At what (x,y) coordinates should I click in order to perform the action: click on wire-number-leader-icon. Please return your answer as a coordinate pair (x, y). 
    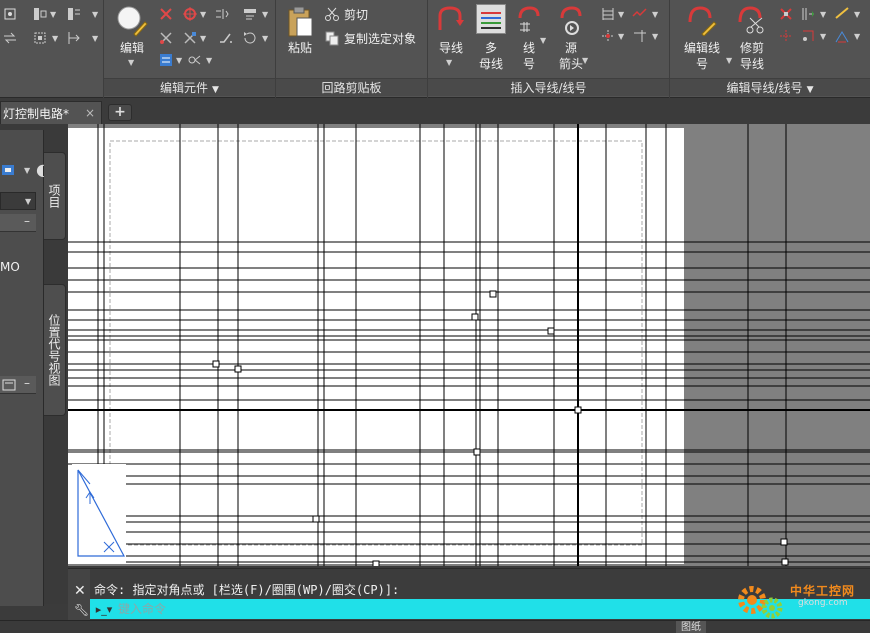
    Looking at the image, I should click on (808, 14).